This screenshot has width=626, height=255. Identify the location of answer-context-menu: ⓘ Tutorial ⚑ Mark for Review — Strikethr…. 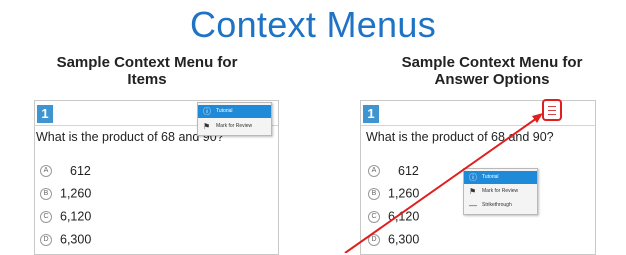
(500, 191).